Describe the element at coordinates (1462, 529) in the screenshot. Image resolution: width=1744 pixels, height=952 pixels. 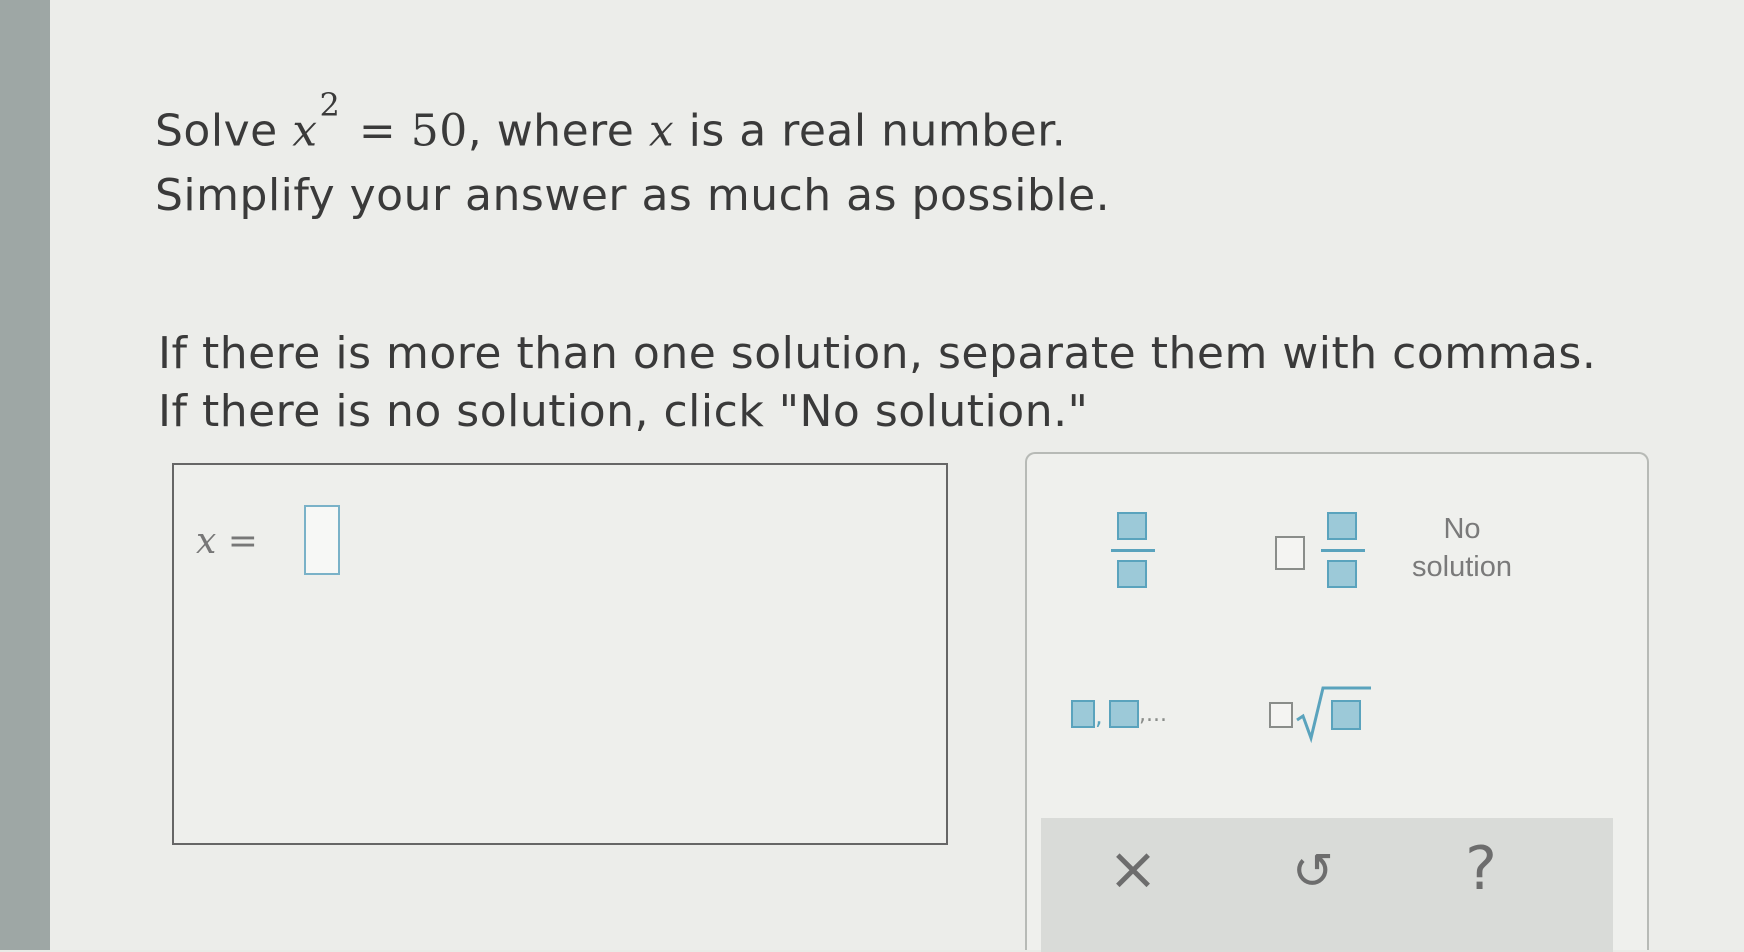
I see `no-solution-line1: No` at that location.